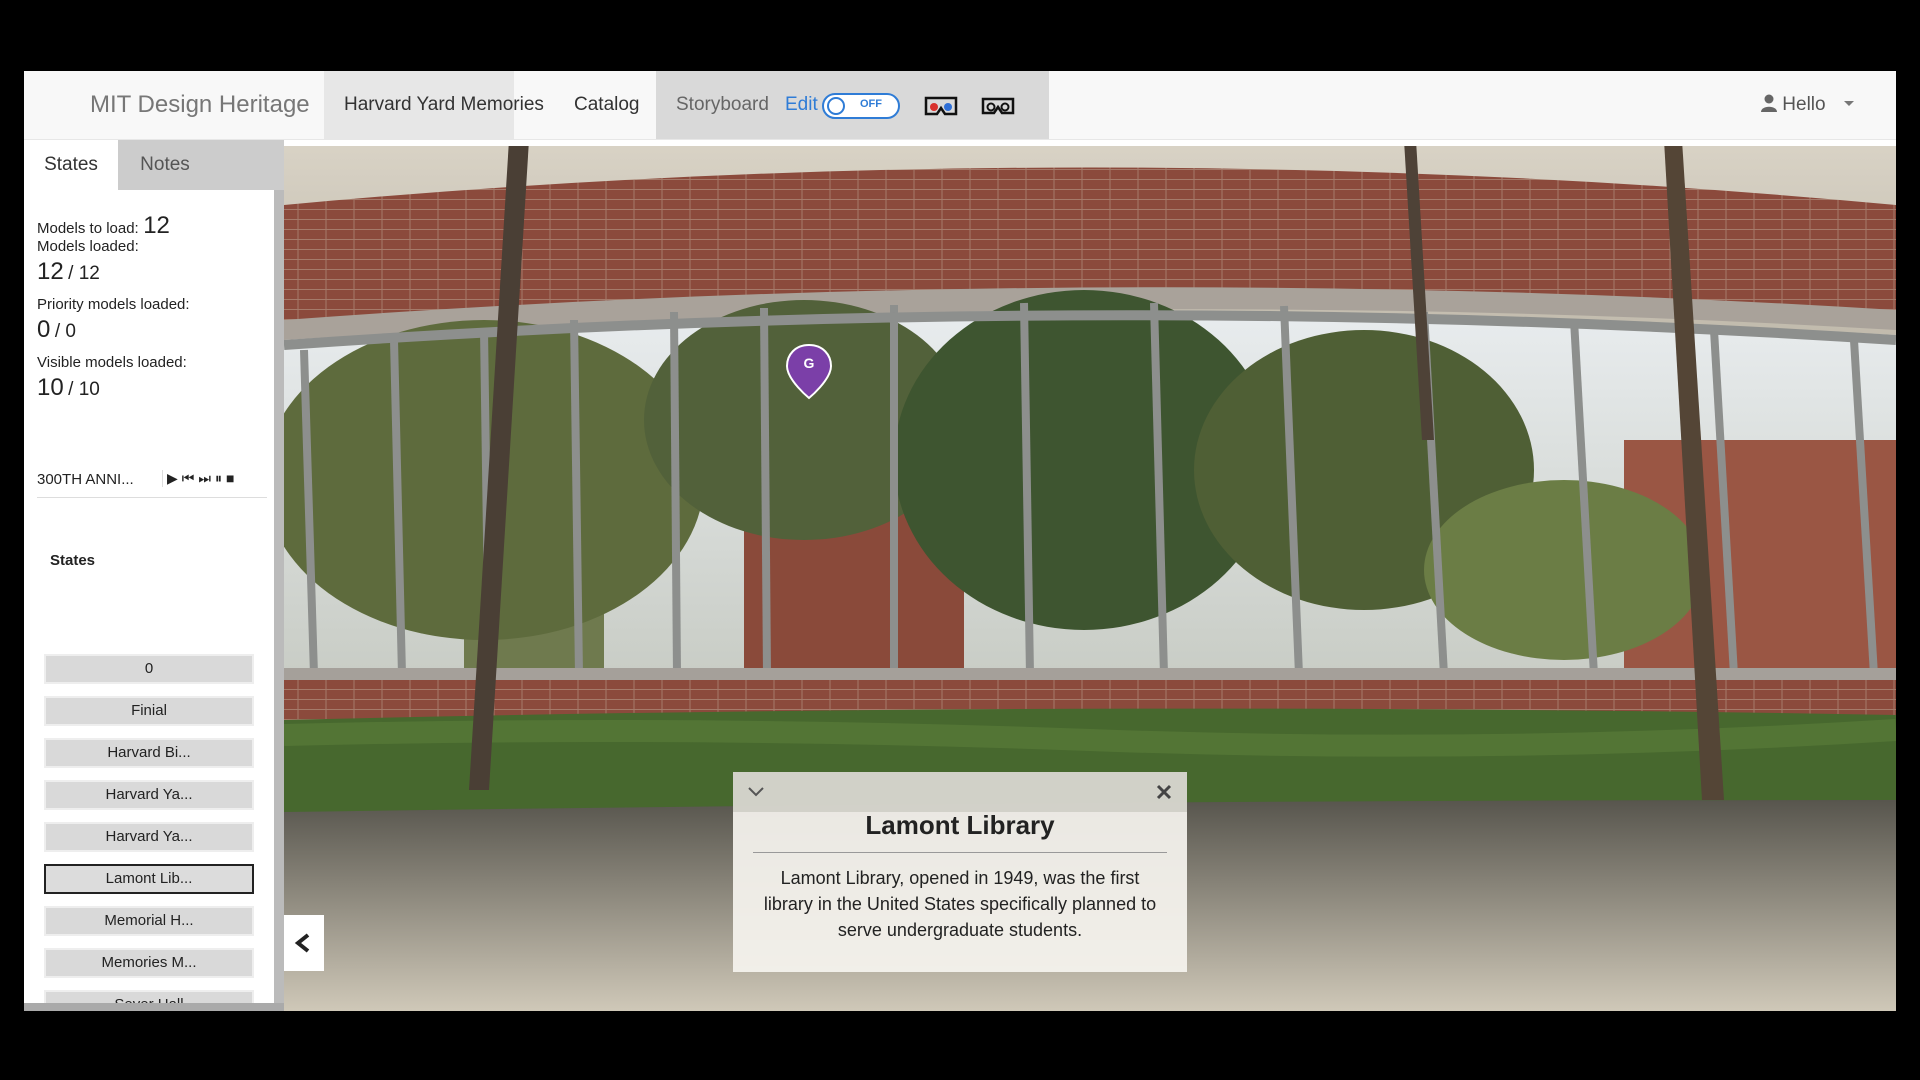  I want to click on play-icon: ▶, so click(174, 478).